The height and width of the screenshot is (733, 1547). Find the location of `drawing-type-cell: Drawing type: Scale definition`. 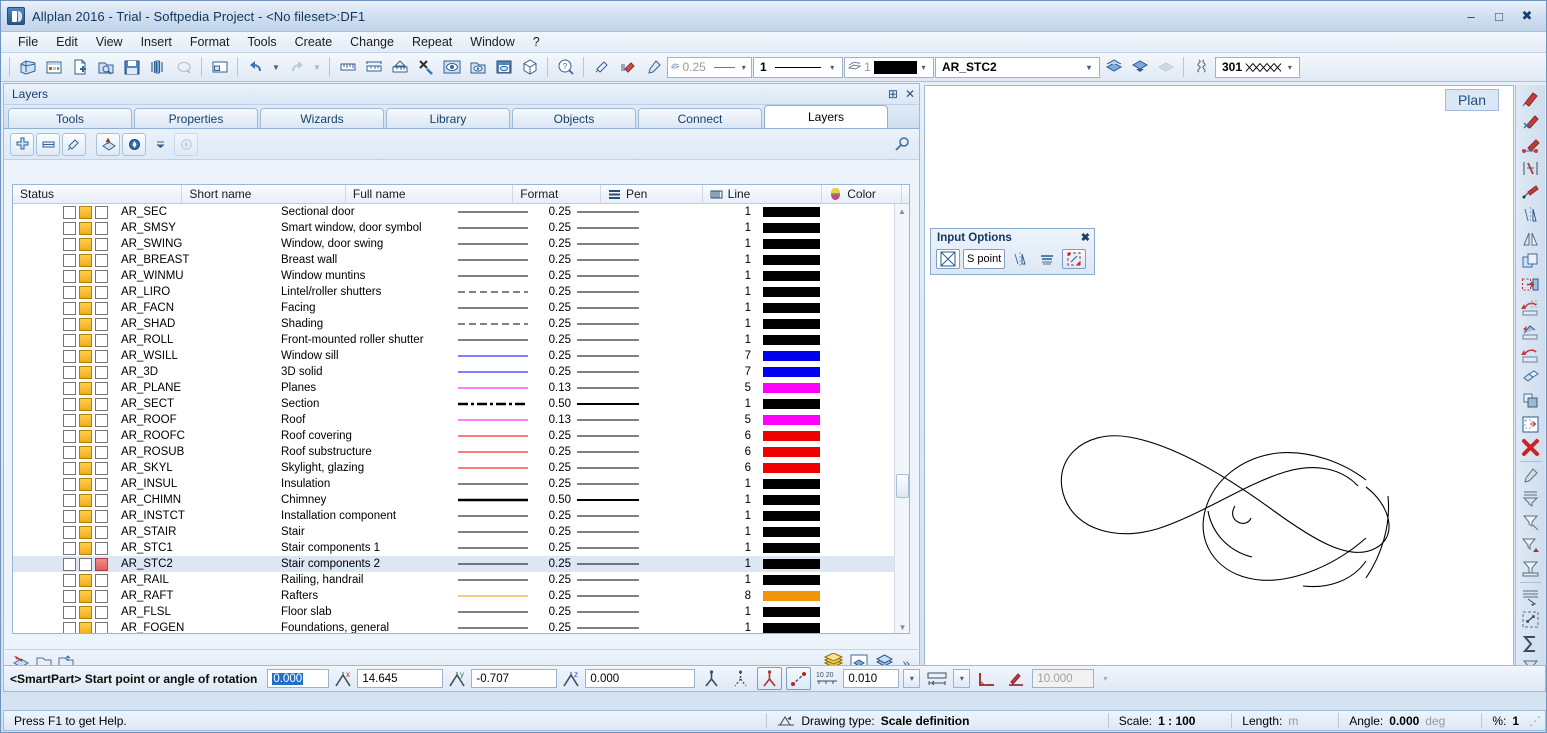

drawing-type-cell: Drawing type: Scale definition is located at coordinates (937, 720).